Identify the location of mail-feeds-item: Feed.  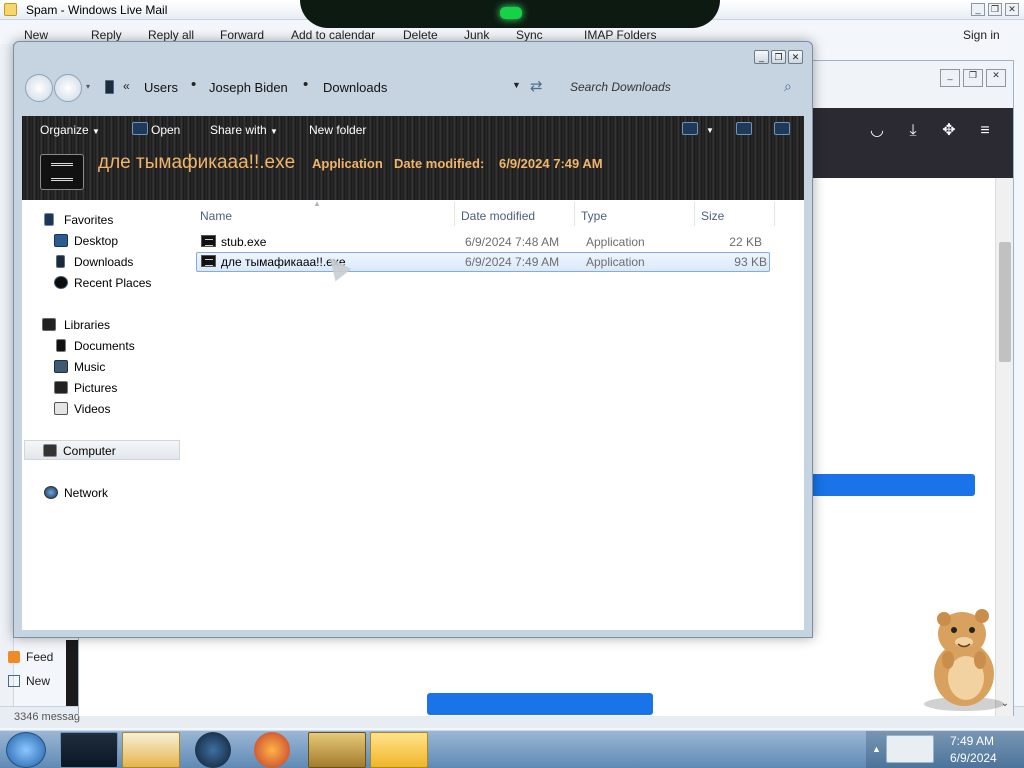
(30, 657).